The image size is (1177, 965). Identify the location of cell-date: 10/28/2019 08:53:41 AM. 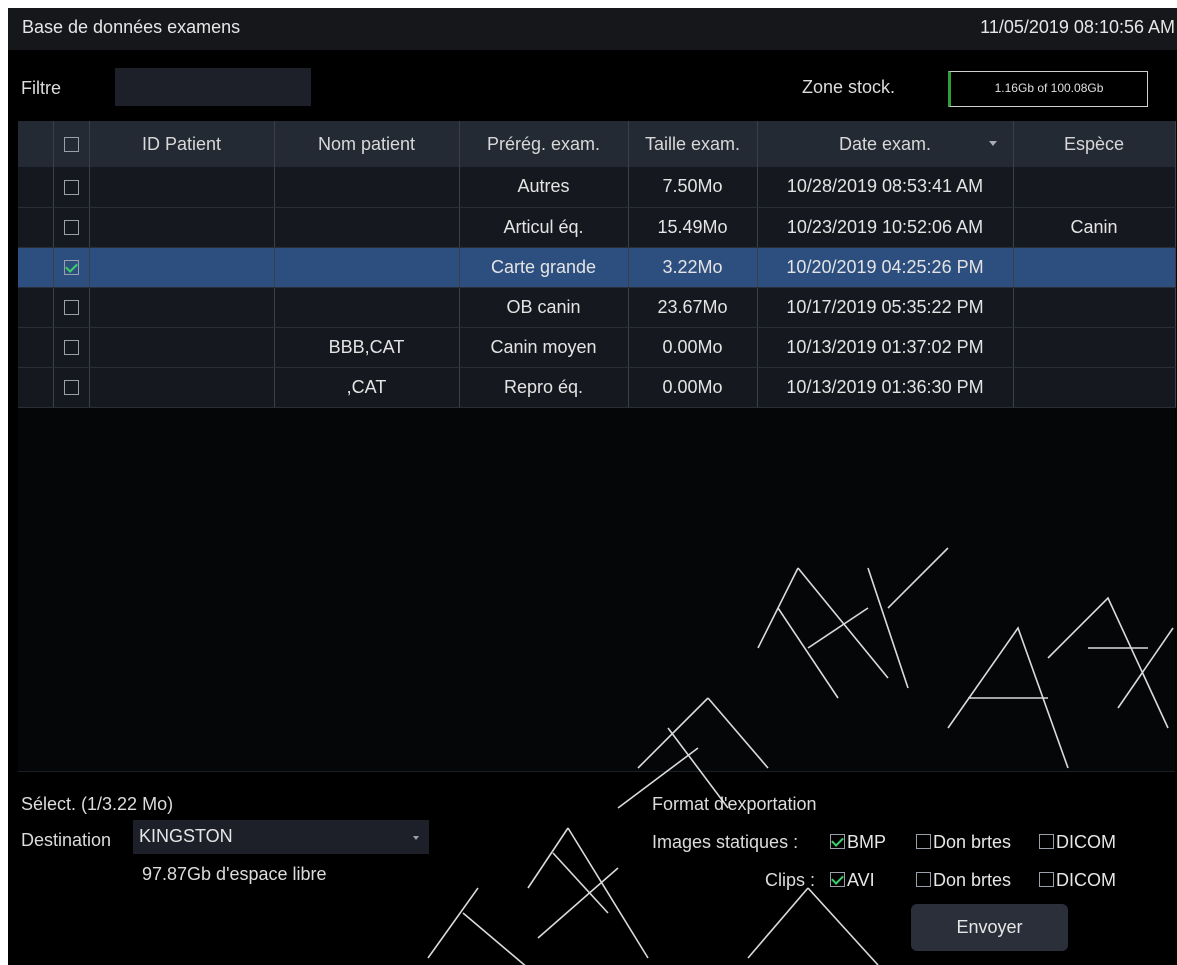
(885, 187).